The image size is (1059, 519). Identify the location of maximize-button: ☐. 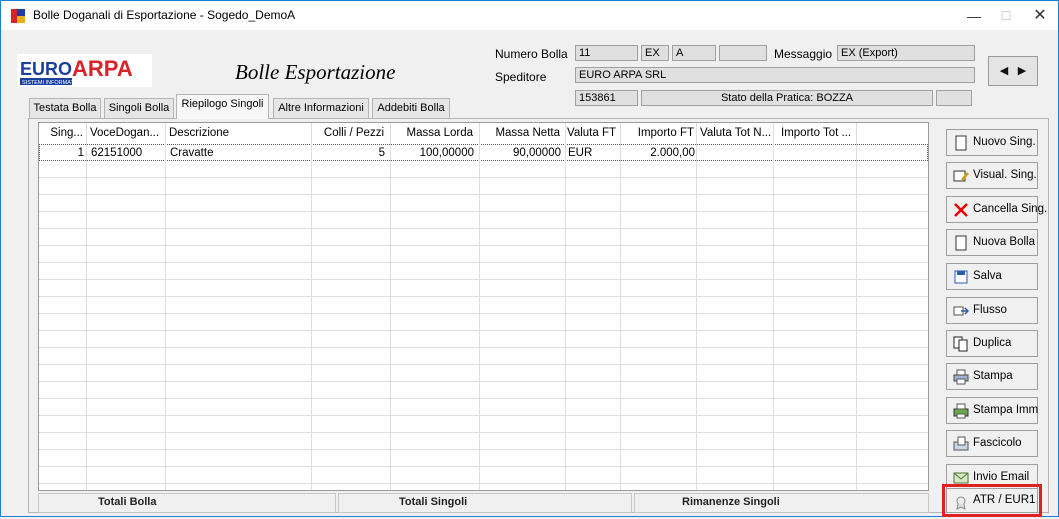
(1006, 16).